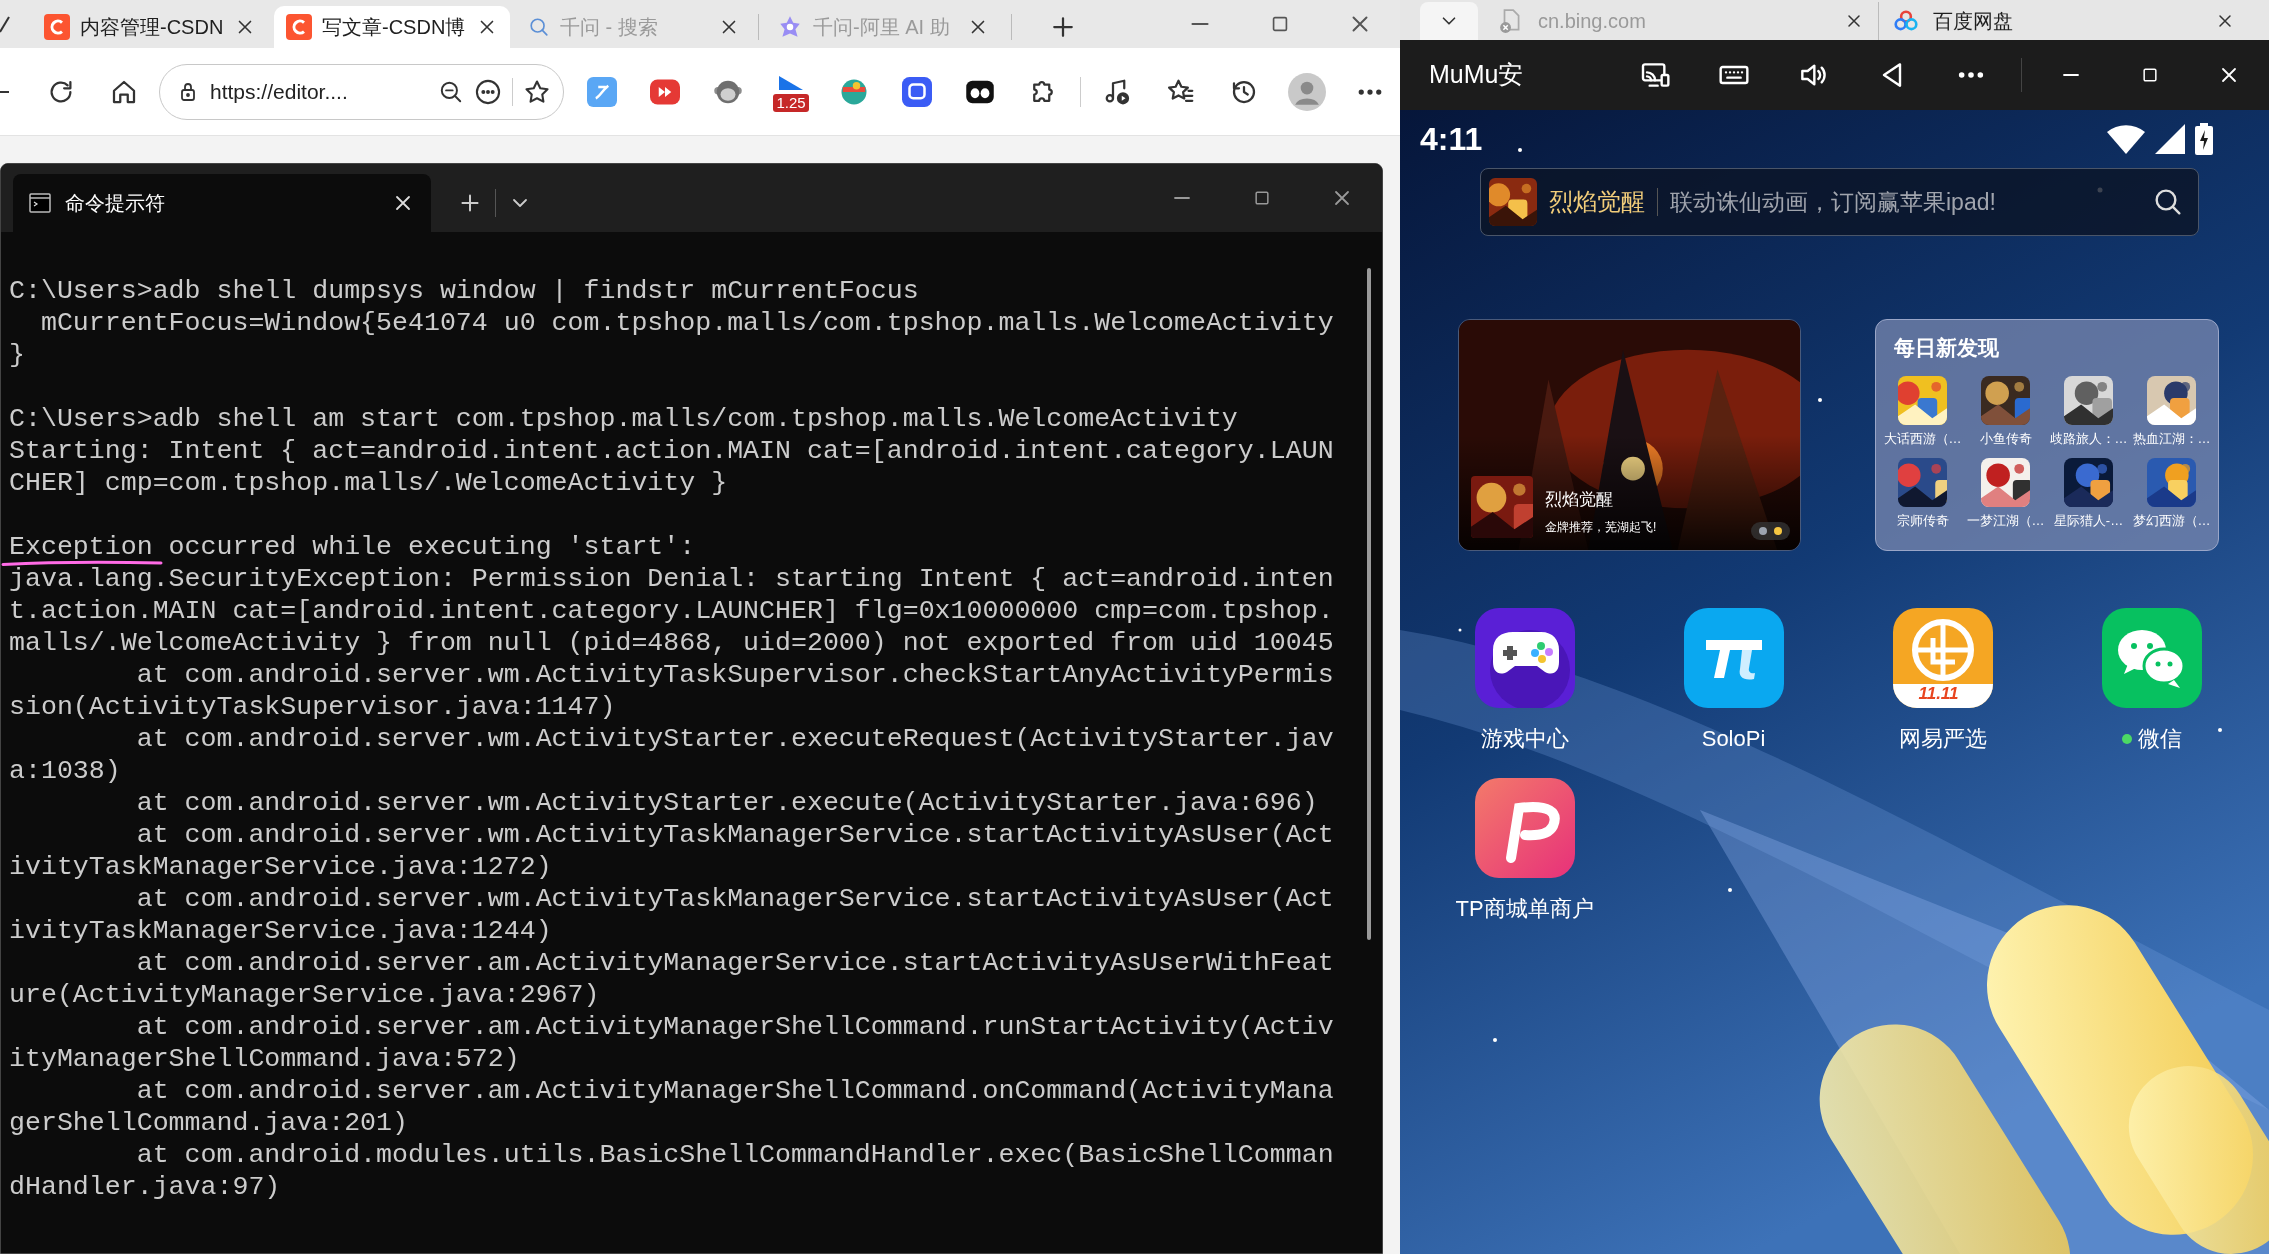 This screenshot has width=2269, height=1254. What do you see at coordinates (734, 739) in the screenshot?
I see `terminal-line: at com.android.server.wm.ActivityStarter.executeRequest(ActivityStarter.jav` at bounding box center [734, 739].